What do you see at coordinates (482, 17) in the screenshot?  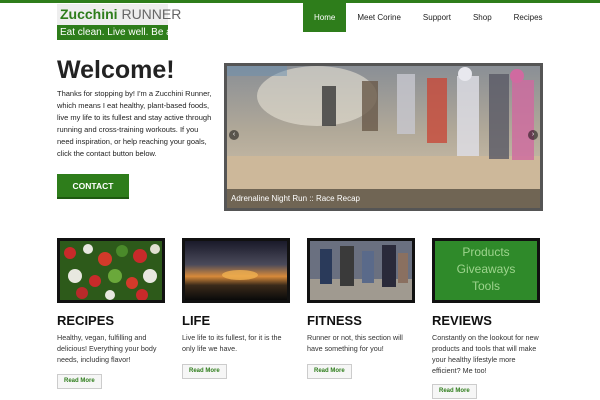 I see `nav-item-shop: Shop` at bounding box center [482, 17].